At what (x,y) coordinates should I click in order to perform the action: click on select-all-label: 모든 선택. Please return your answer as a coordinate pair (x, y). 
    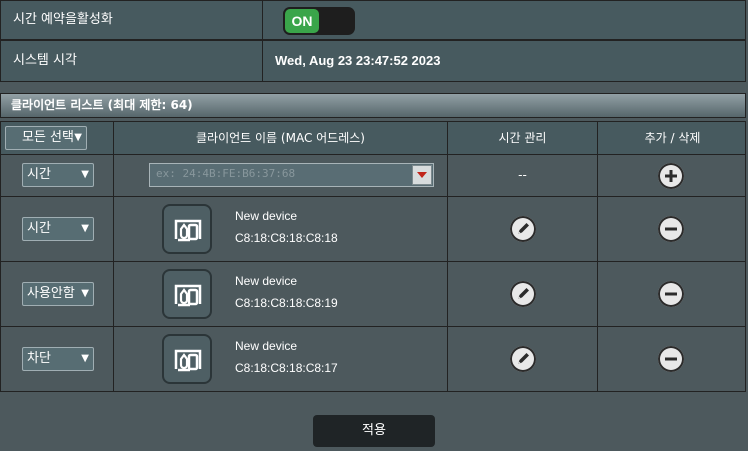
    Looking at the image, I should click on (48, 137).